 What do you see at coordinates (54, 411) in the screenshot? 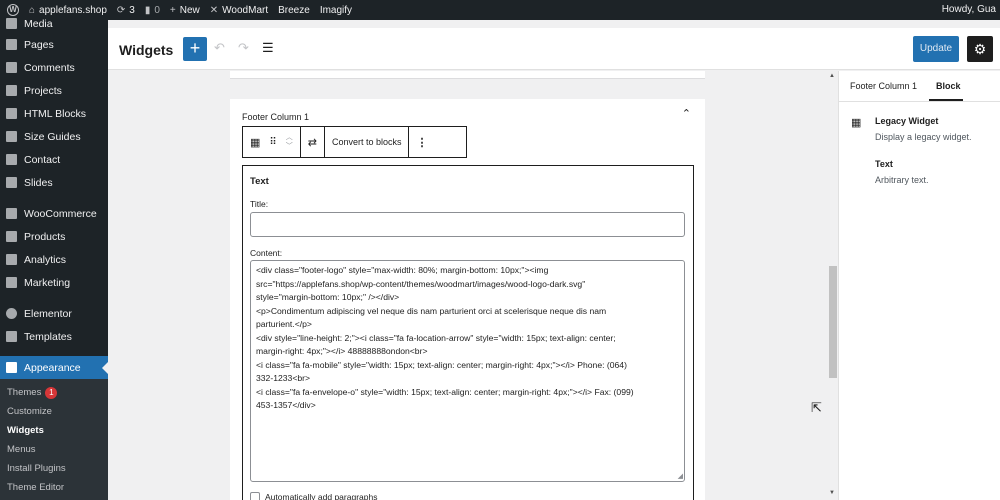
I see `submenu-item-customize: Customize` at bounding box center [54, 411].